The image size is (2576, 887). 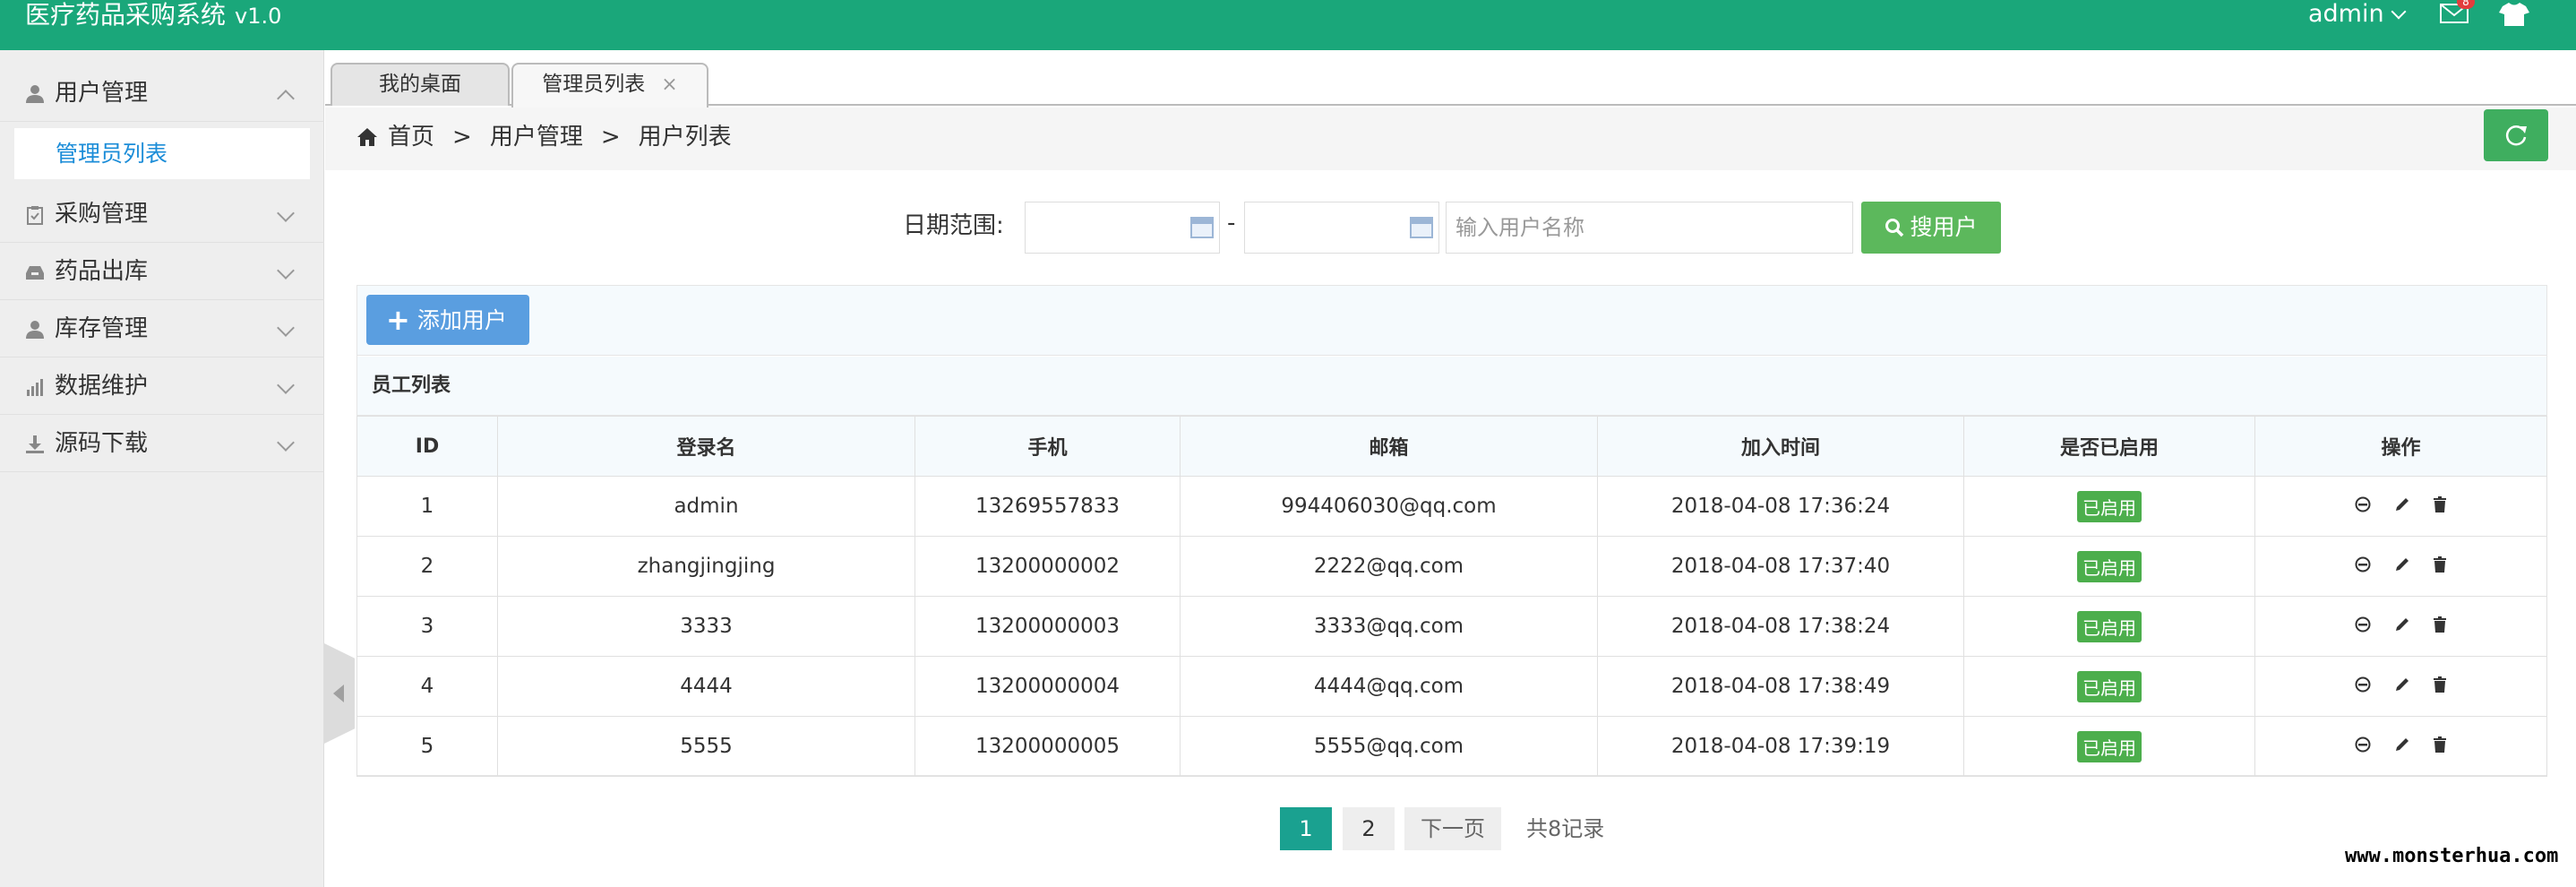 What do you see at coordinates (1389, 746) in the screenshot?
I see `cell-email: 5555@qq.com` at bounding box center [1389, 746].